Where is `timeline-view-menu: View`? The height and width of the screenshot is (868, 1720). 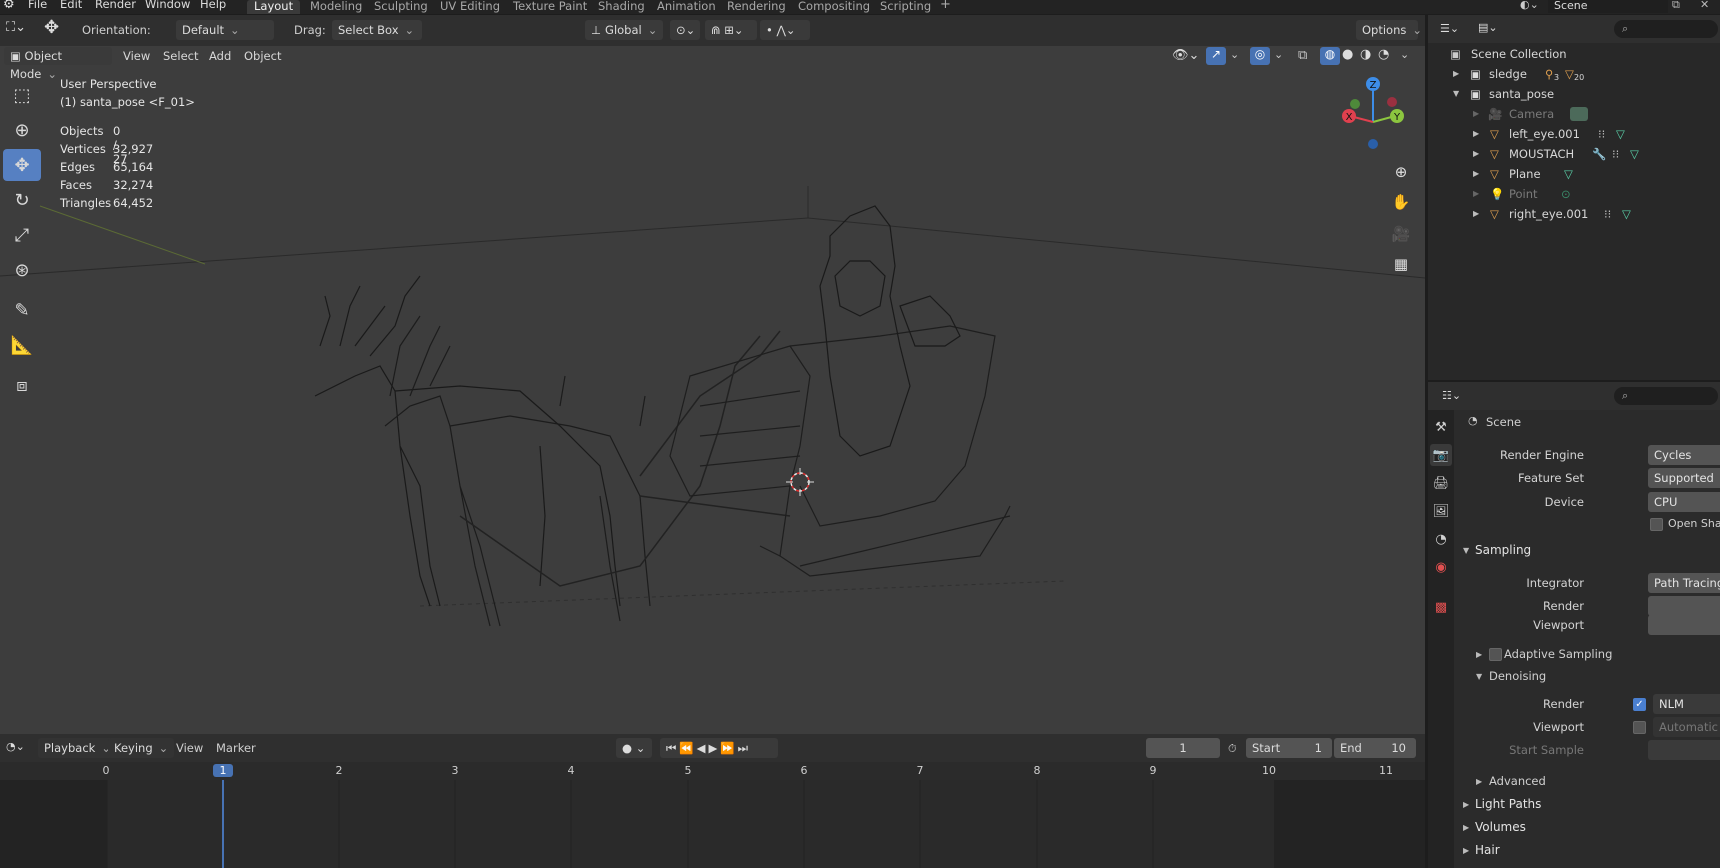
timeline-view-menu: View is located at coordinates (189, 748).